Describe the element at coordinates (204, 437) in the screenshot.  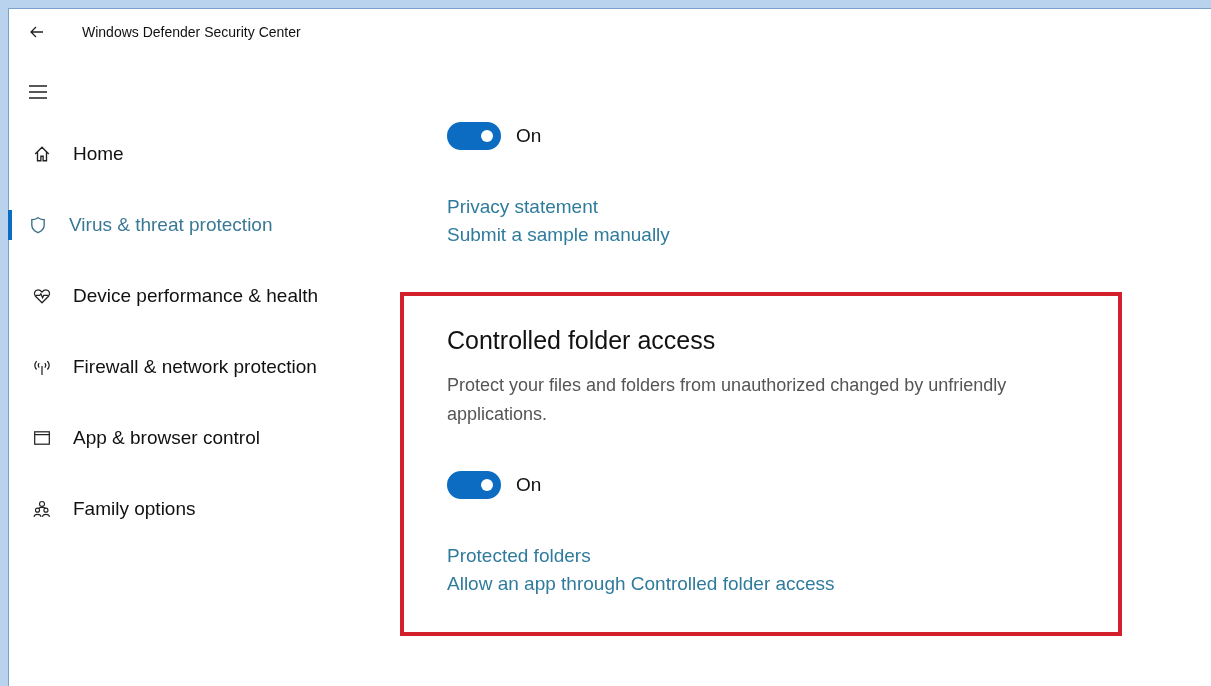
I see `sidebar-item: App & browser control` at that location.